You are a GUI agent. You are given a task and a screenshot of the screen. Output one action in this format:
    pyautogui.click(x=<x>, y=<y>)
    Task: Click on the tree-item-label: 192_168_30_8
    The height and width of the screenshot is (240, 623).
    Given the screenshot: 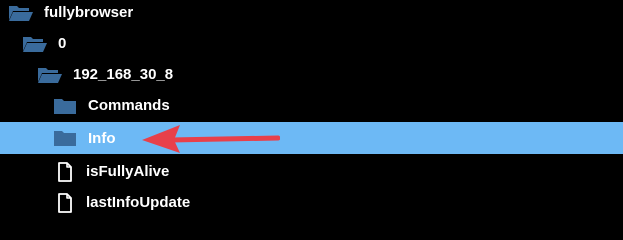 What is the action you would take?
    pyautogui.click(x=123, y=74)
    